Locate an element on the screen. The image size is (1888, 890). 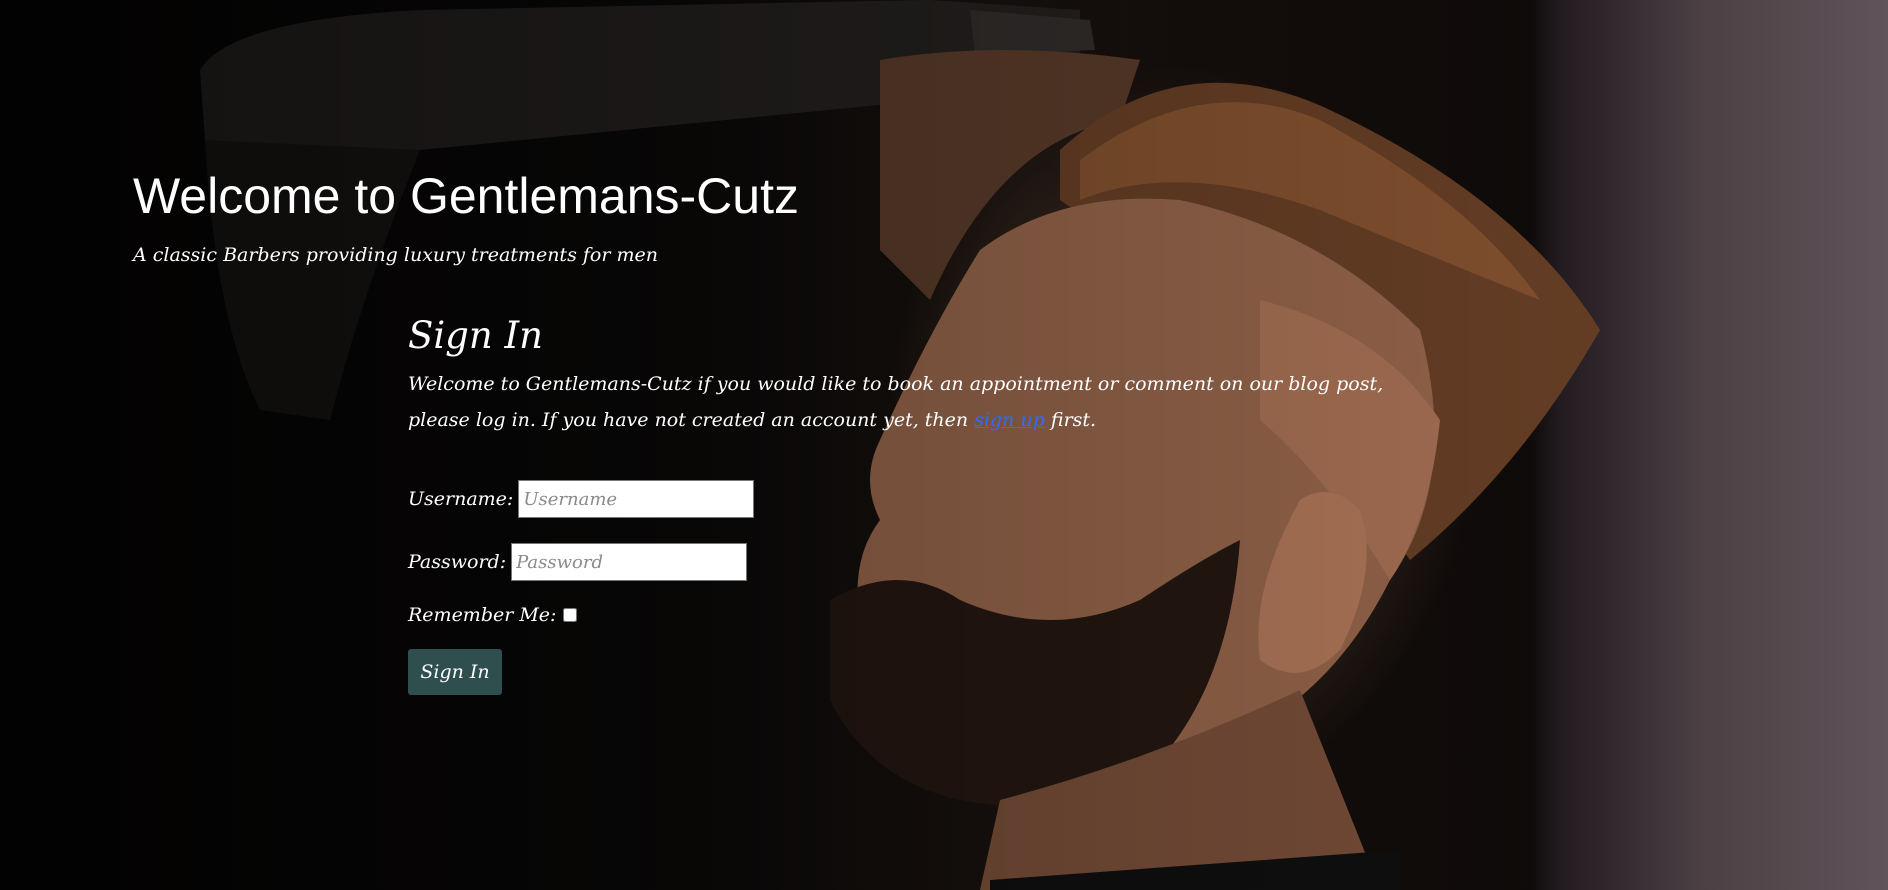
password-input is located at coordinates (629, 562).